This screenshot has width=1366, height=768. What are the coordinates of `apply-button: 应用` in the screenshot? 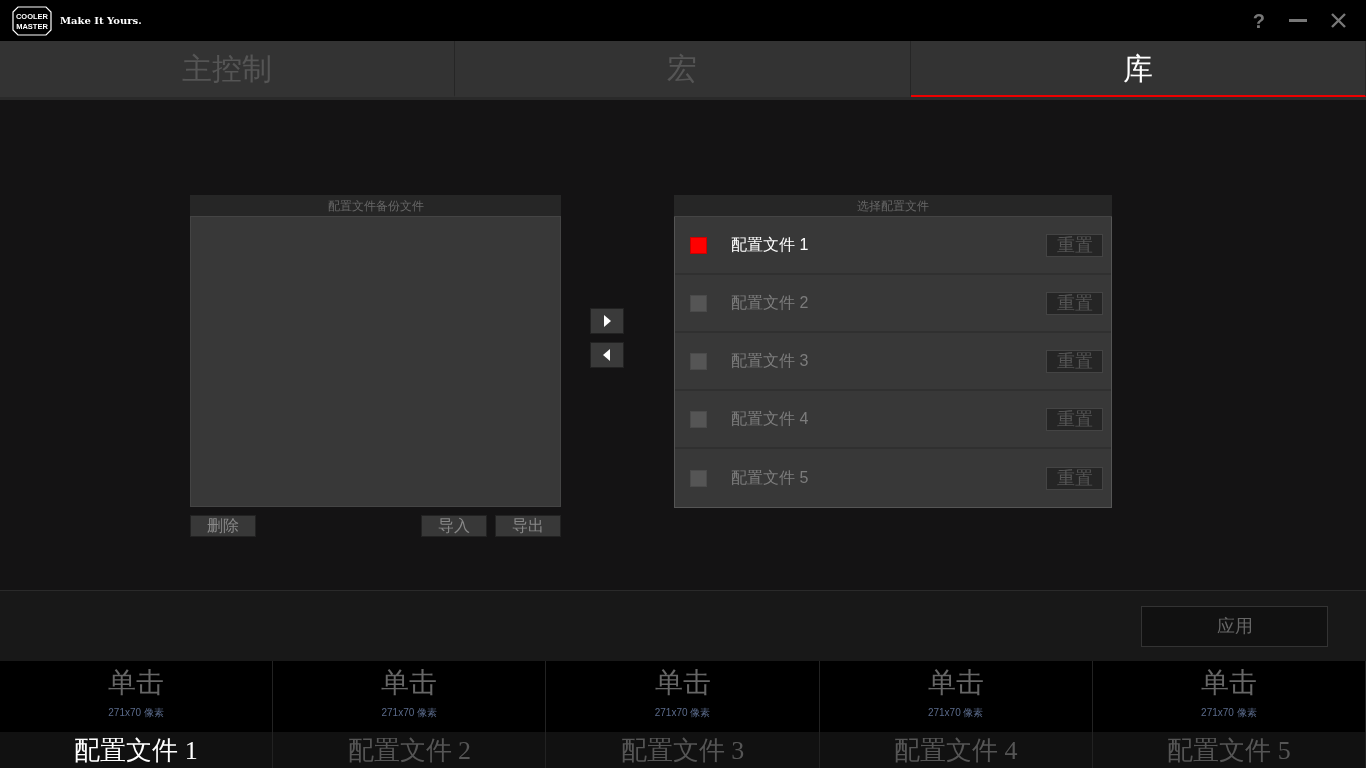 It's located at (1234, 626).